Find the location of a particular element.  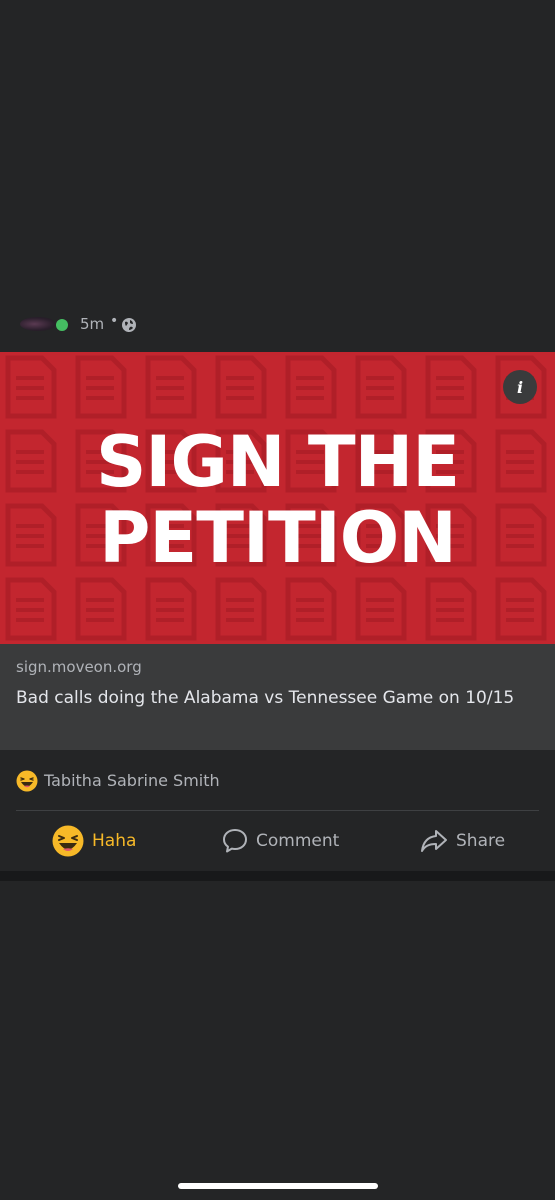

post-separator is located at coordinates (277, 876).